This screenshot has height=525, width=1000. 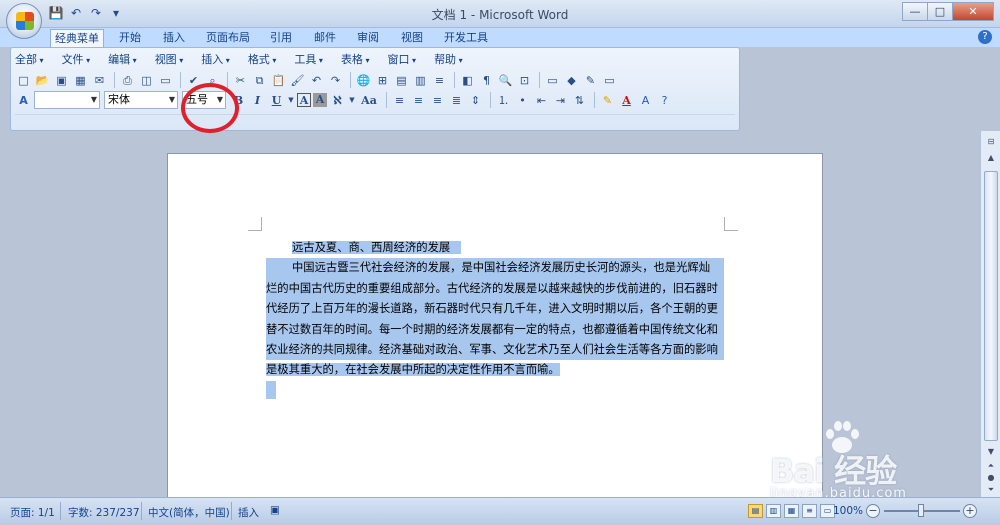 What do you see at coordinates (363, 80) in the screenshot?
I see `hyperlink-icon: 🌐` at bounding box center [363, 80].